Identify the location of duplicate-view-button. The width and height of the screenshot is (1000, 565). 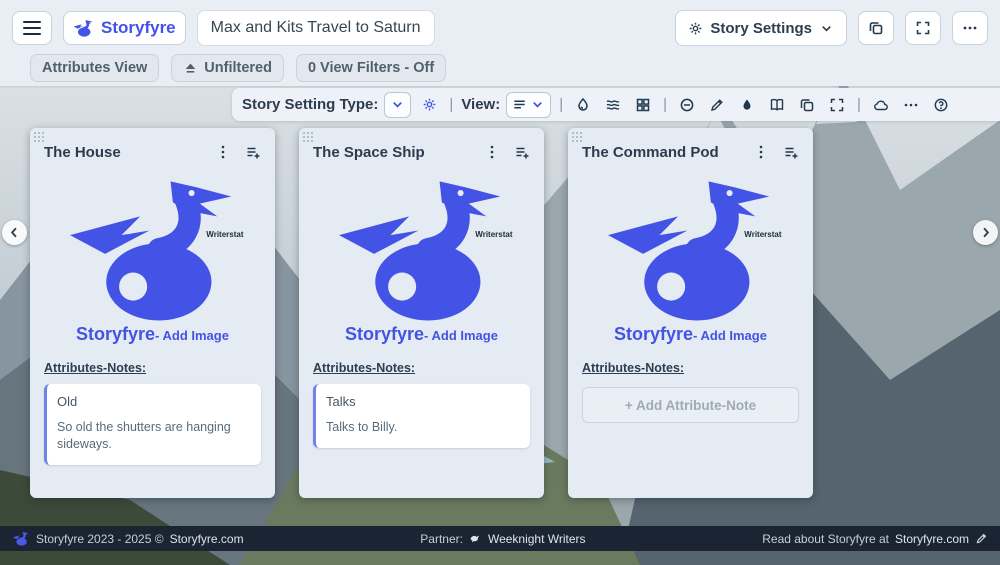
(807, 105).